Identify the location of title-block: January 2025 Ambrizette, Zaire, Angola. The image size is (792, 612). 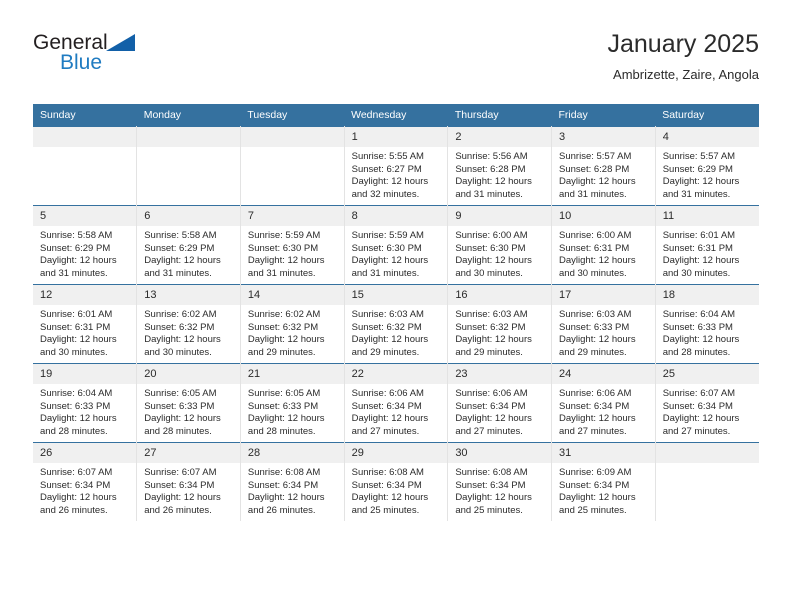
(683, 56).